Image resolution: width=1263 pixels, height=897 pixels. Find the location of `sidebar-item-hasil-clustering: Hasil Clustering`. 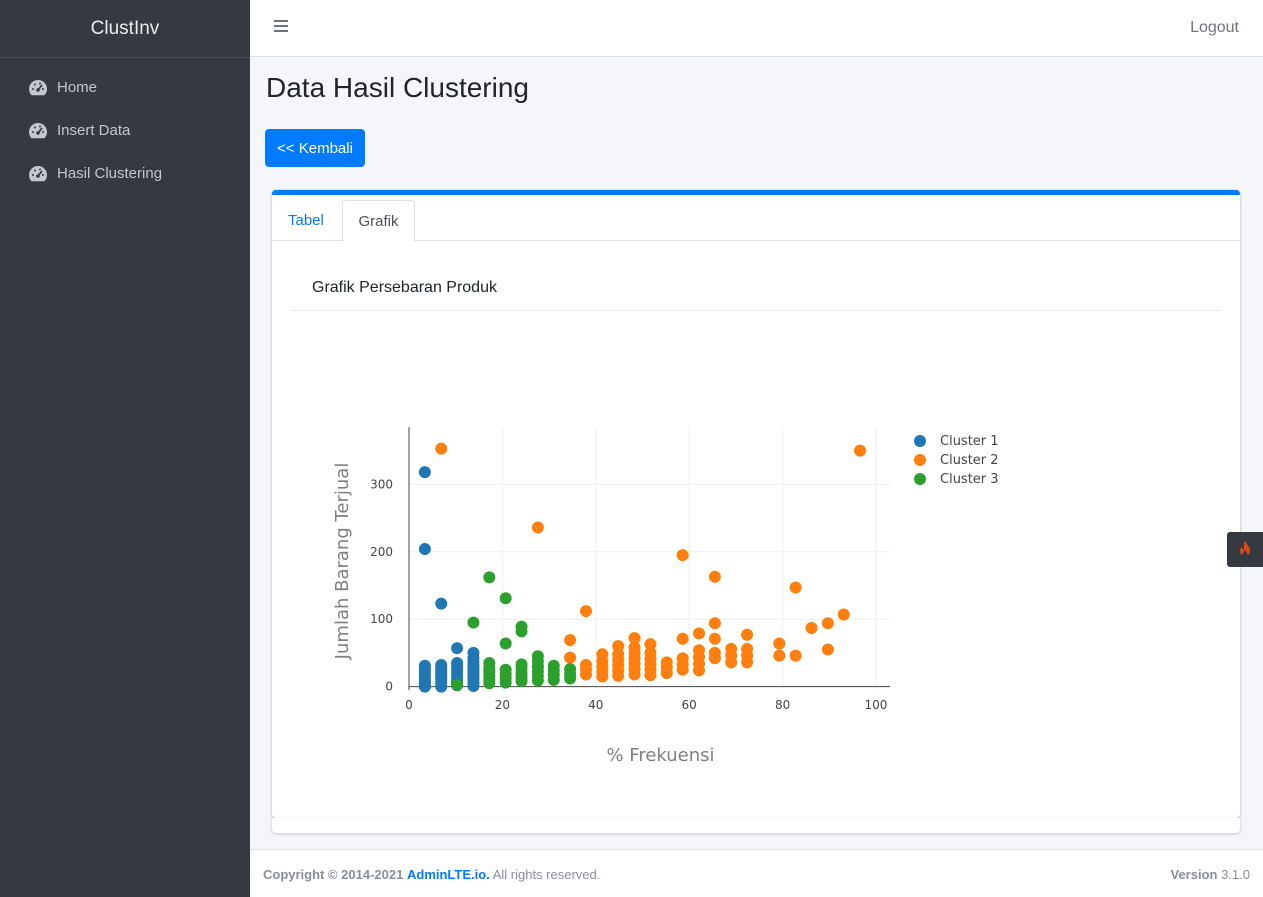

sidebar-item-hasil-clustering: Hasil Clustering is located at coordinates (125, 173).